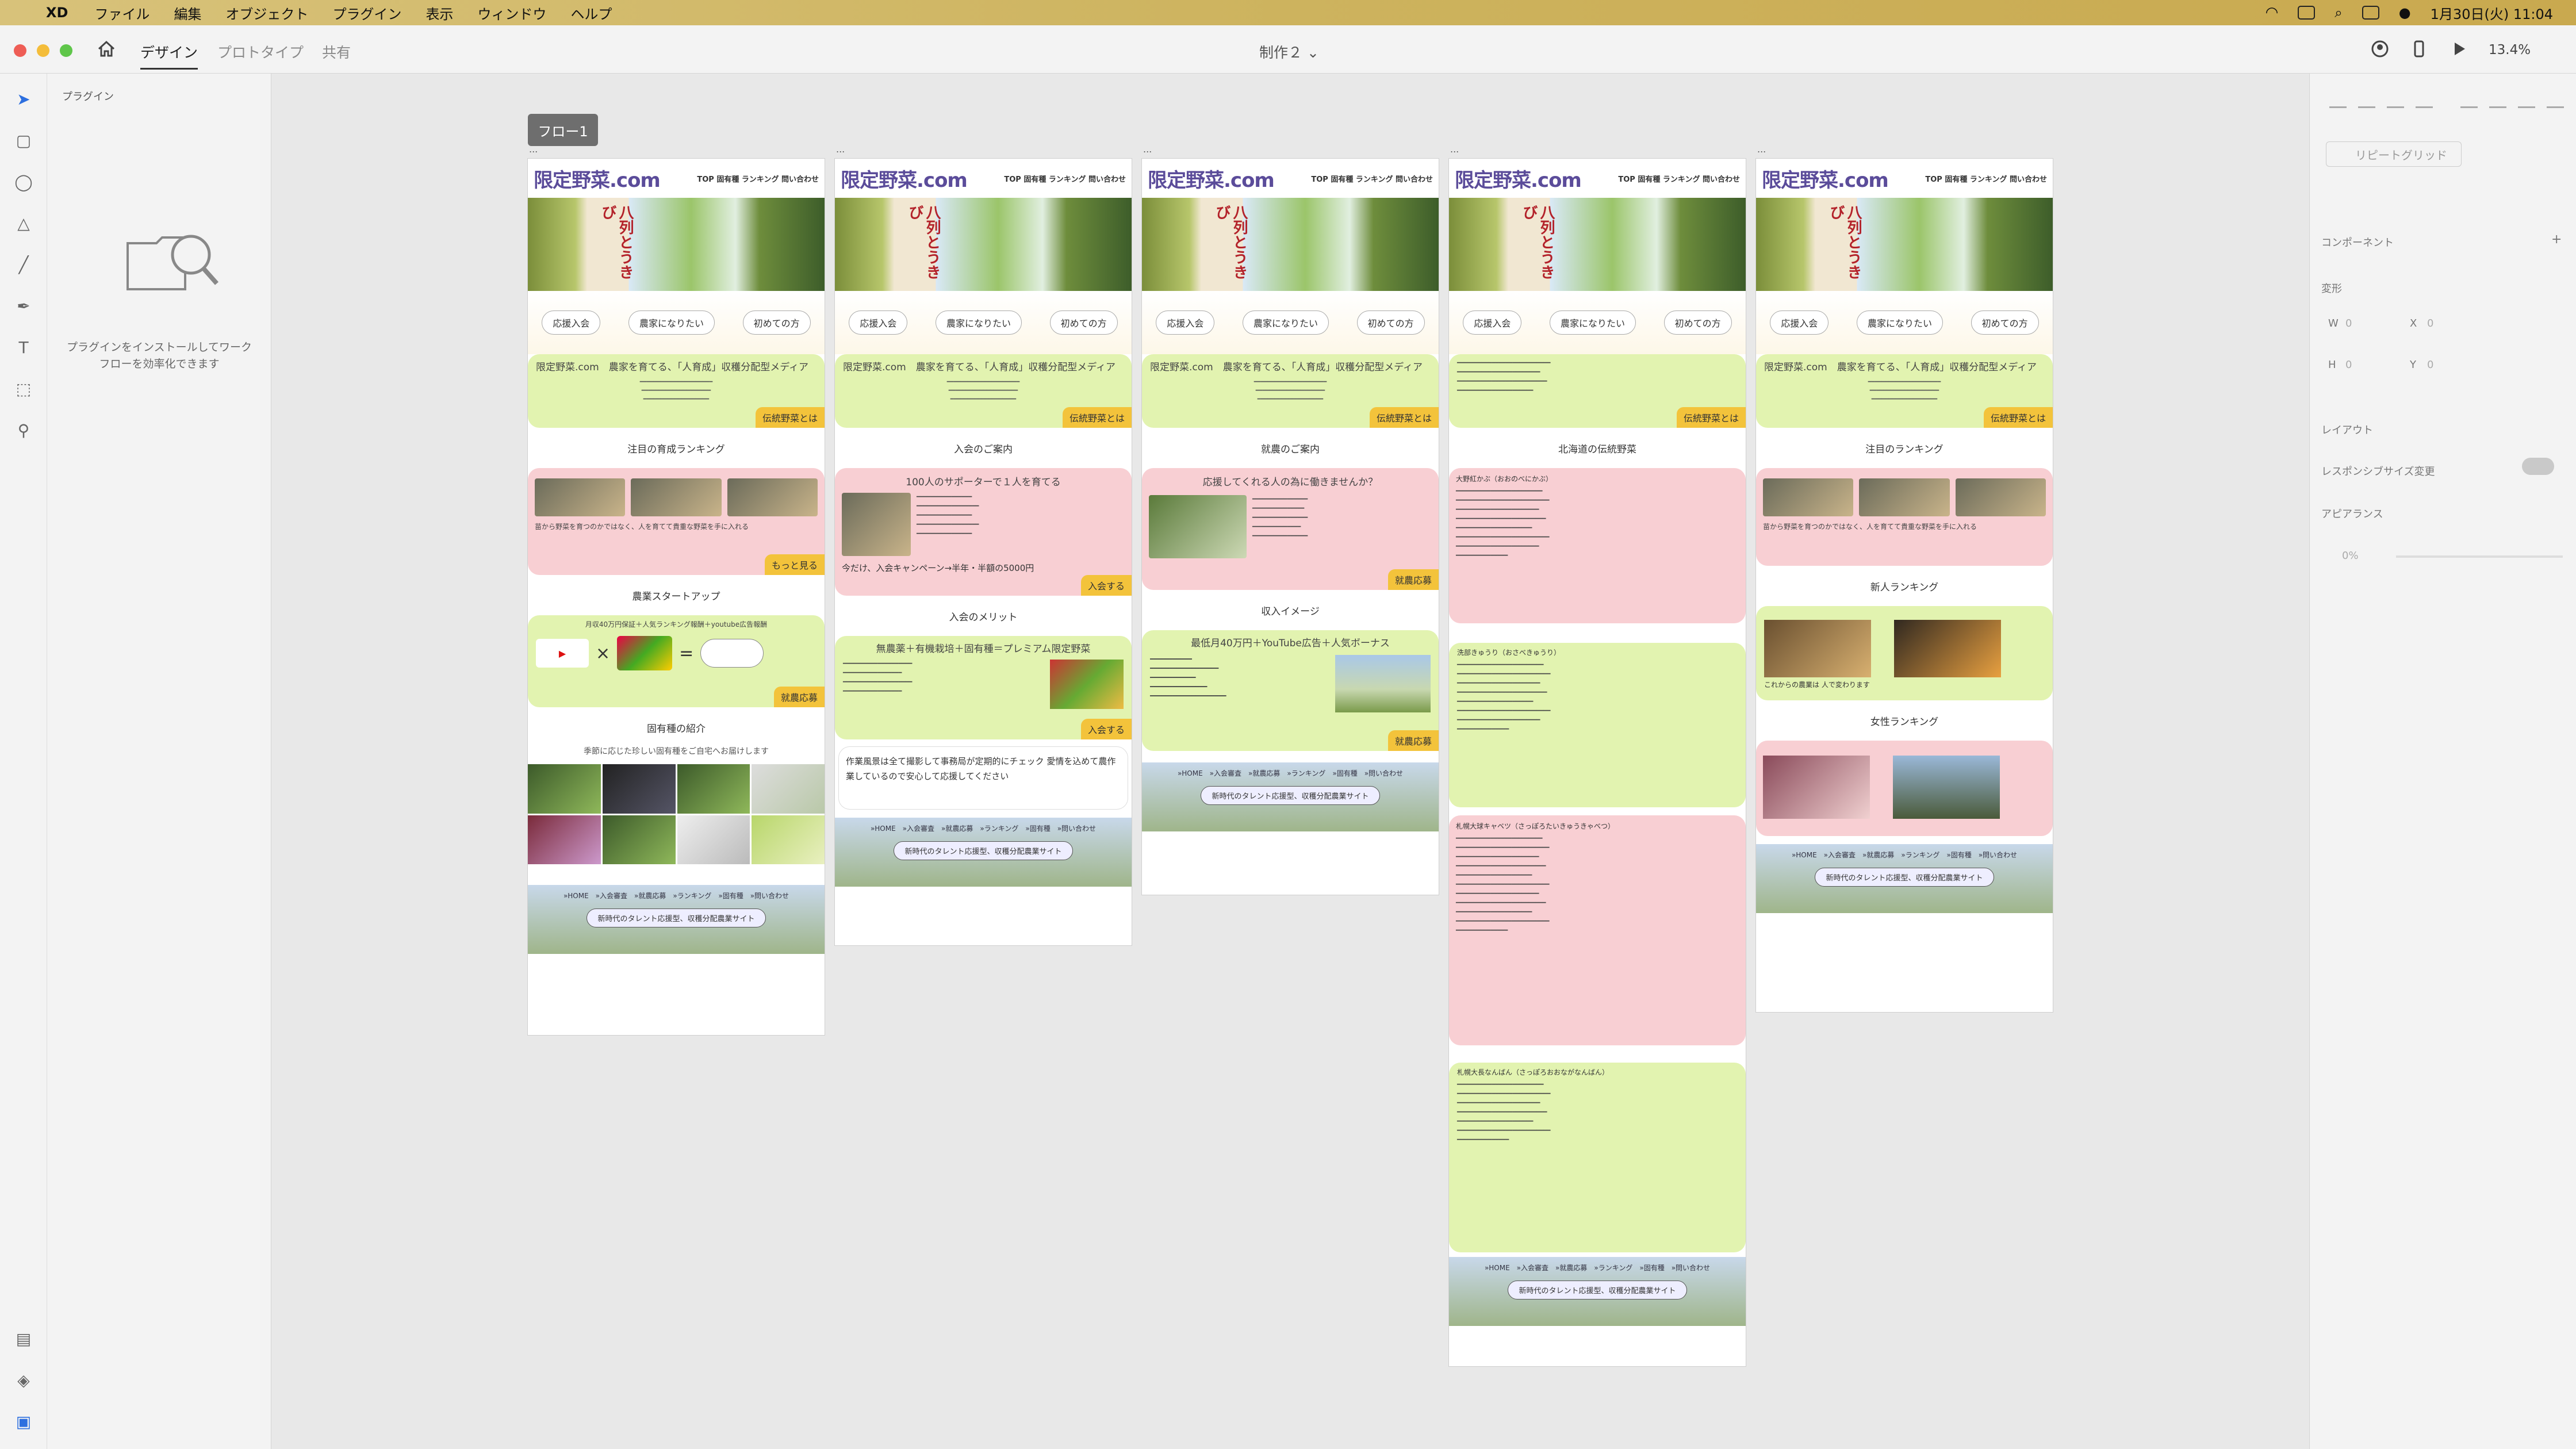  What do you see at coordinates (2510, 50) in the screenshot?
I see `zoom-level: 13.4%` at bounding box center [2510, 50].